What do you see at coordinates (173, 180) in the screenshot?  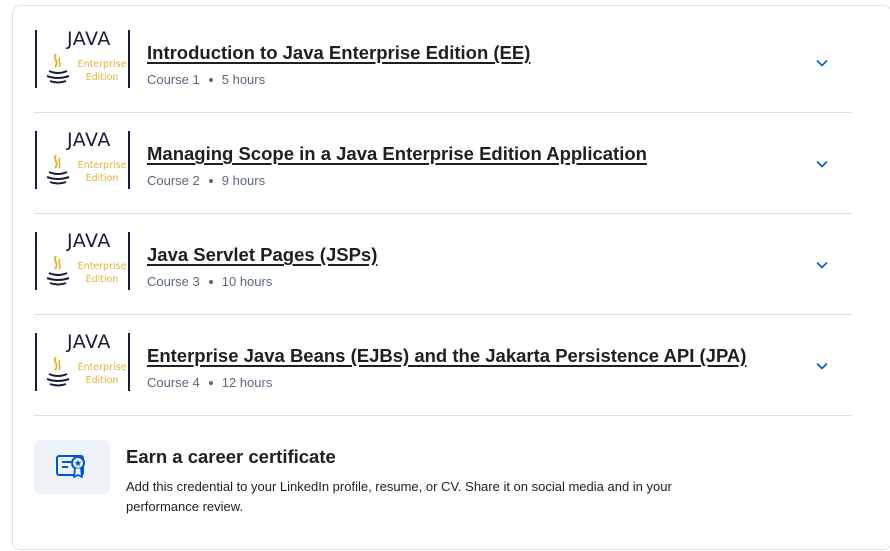 I see `course-number: Course 2` at bounding box center [173, 180].